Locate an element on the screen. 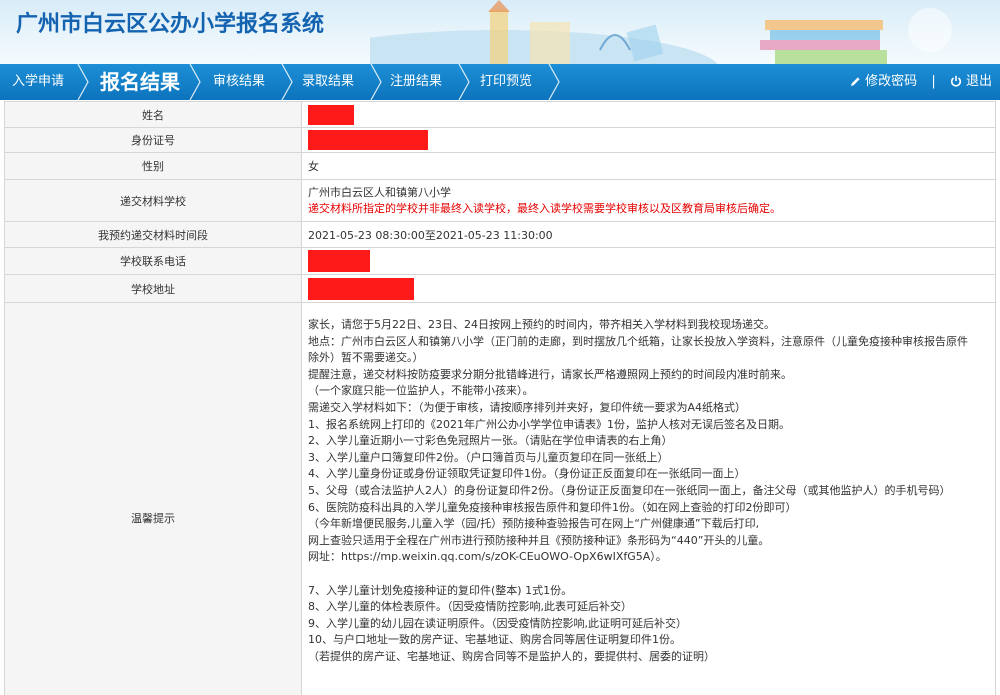 This screenshot has width=1000, height=695. row-label-id-number: 身份证号 is located at coordinates (153, 140).